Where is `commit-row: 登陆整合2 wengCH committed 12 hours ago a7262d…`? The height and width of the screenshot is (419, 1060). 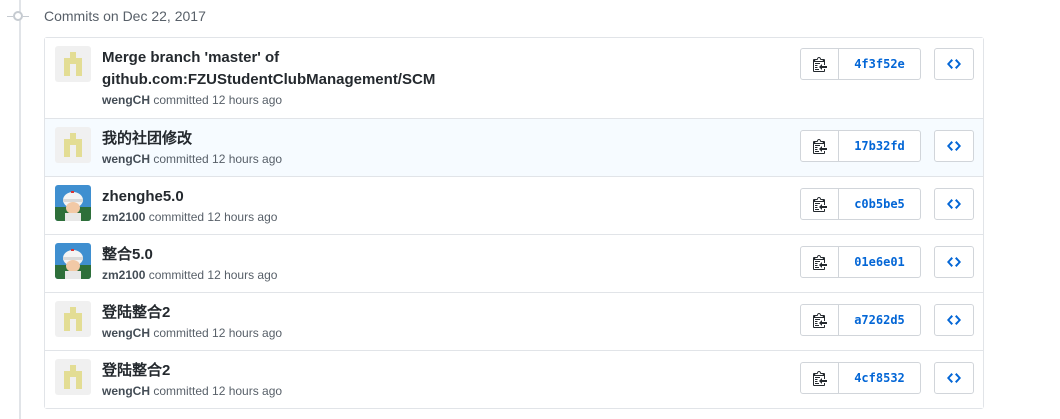 commit-row: 登陆整合2 wengCH committed 12 hours ago a7262d… is located at coordinates (514, 321).